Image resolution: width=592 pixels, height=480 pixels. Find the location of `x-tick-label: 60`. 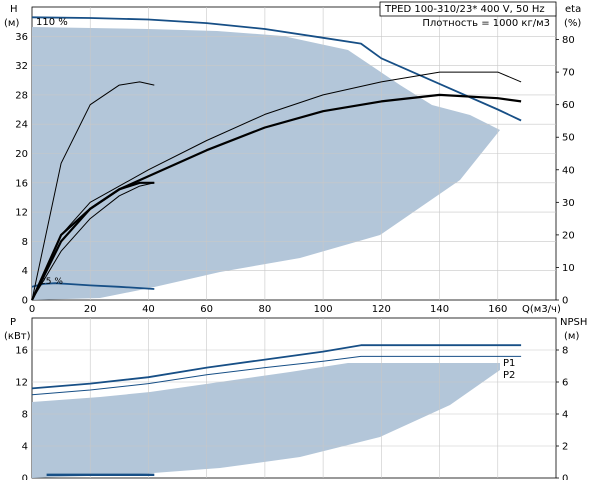

x-tick-label: 60 is located at coordinates (206, 309).